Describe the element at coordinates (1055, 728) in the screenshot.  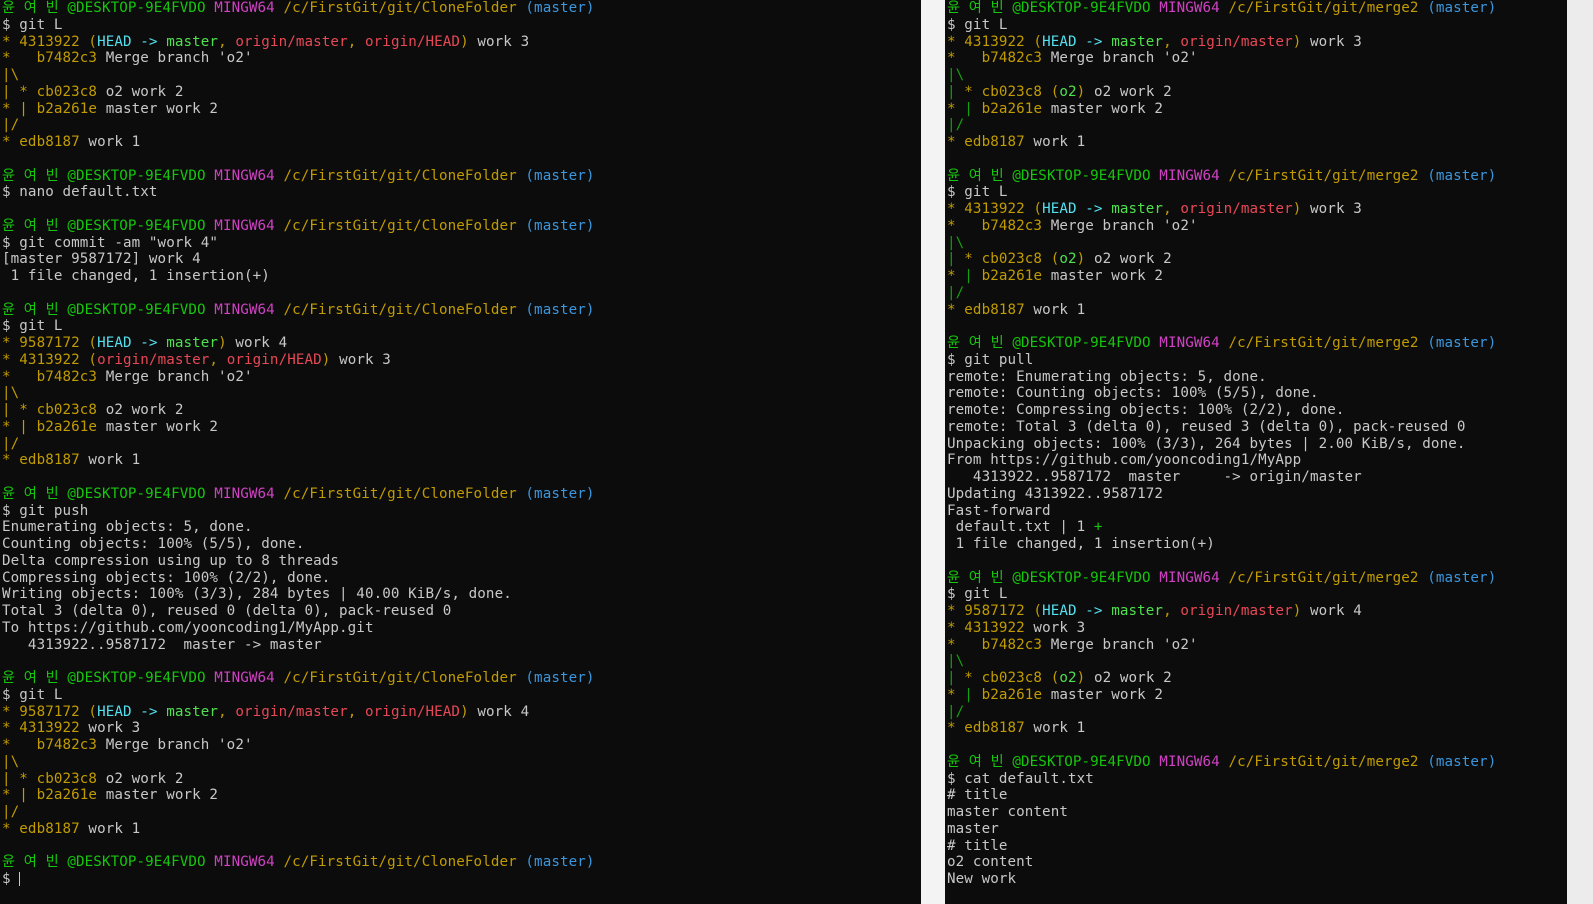
I see `right-terminal-text-segment: work 1` at that location.